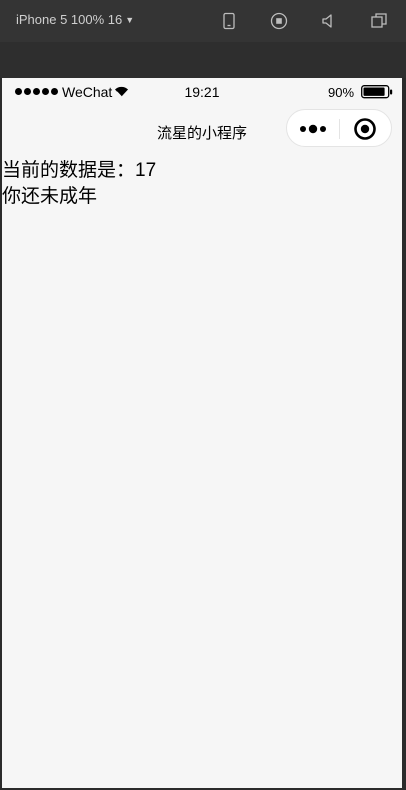 Image resolution: width=406 pixels, height=790 pixels. Describe the element at coordinates (50, 196) in the screenshot. I see `age-status-text: 你还未成年` at that location.